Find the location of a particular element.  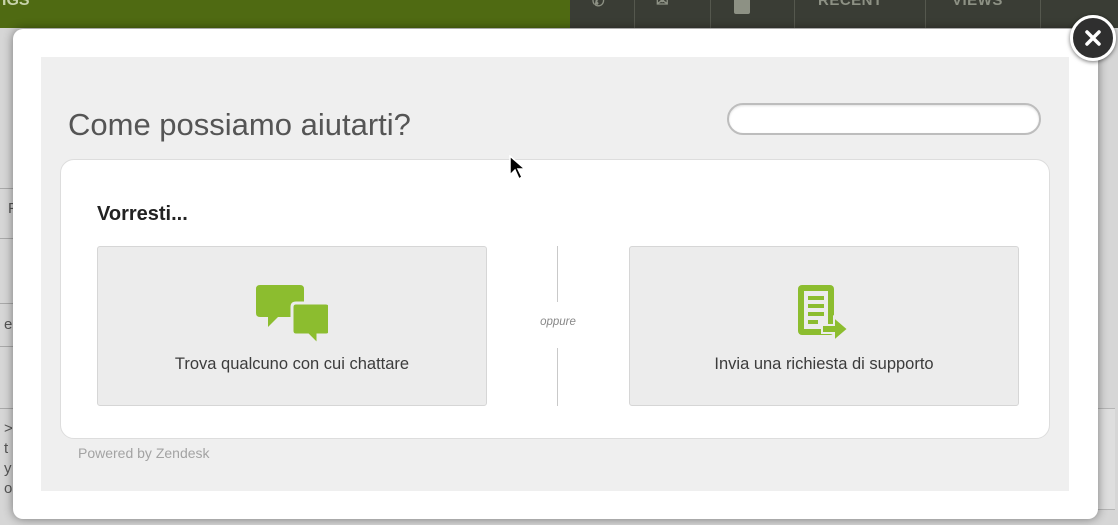

background-fragment: > is located at coordinates (8, 428).